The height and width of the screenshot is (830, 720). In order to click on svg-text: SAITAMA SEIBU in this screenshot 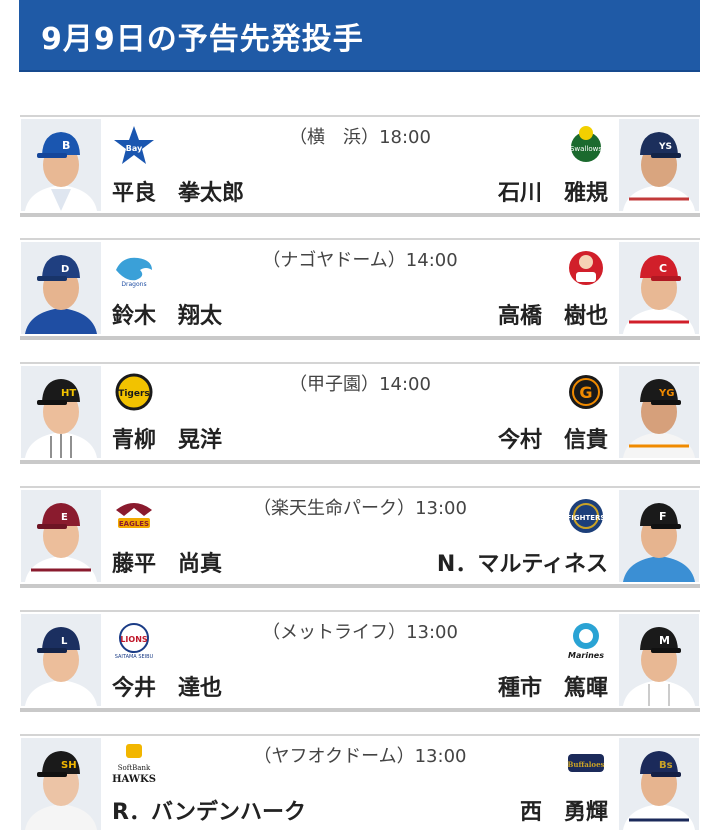, I will do `click(134, 657)`.